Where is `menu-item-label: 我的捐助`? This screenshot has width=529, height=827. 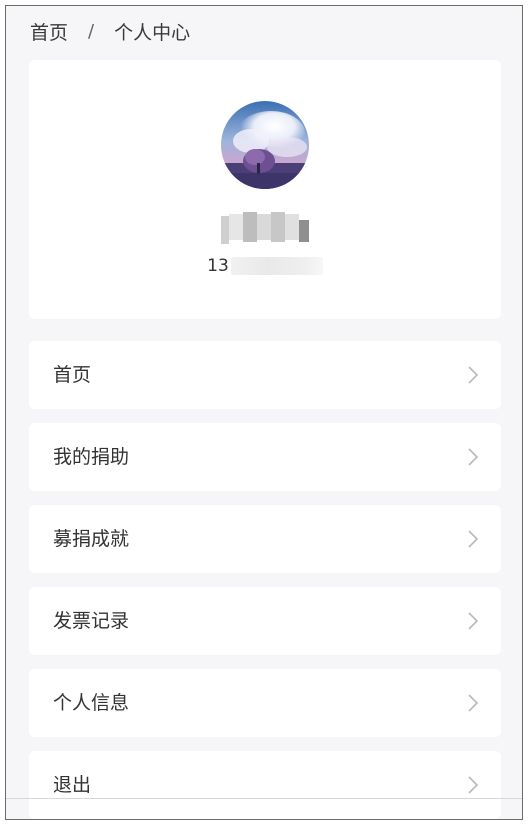
menu-item-label: 我的捐助 is located at coordinates (91, 457).